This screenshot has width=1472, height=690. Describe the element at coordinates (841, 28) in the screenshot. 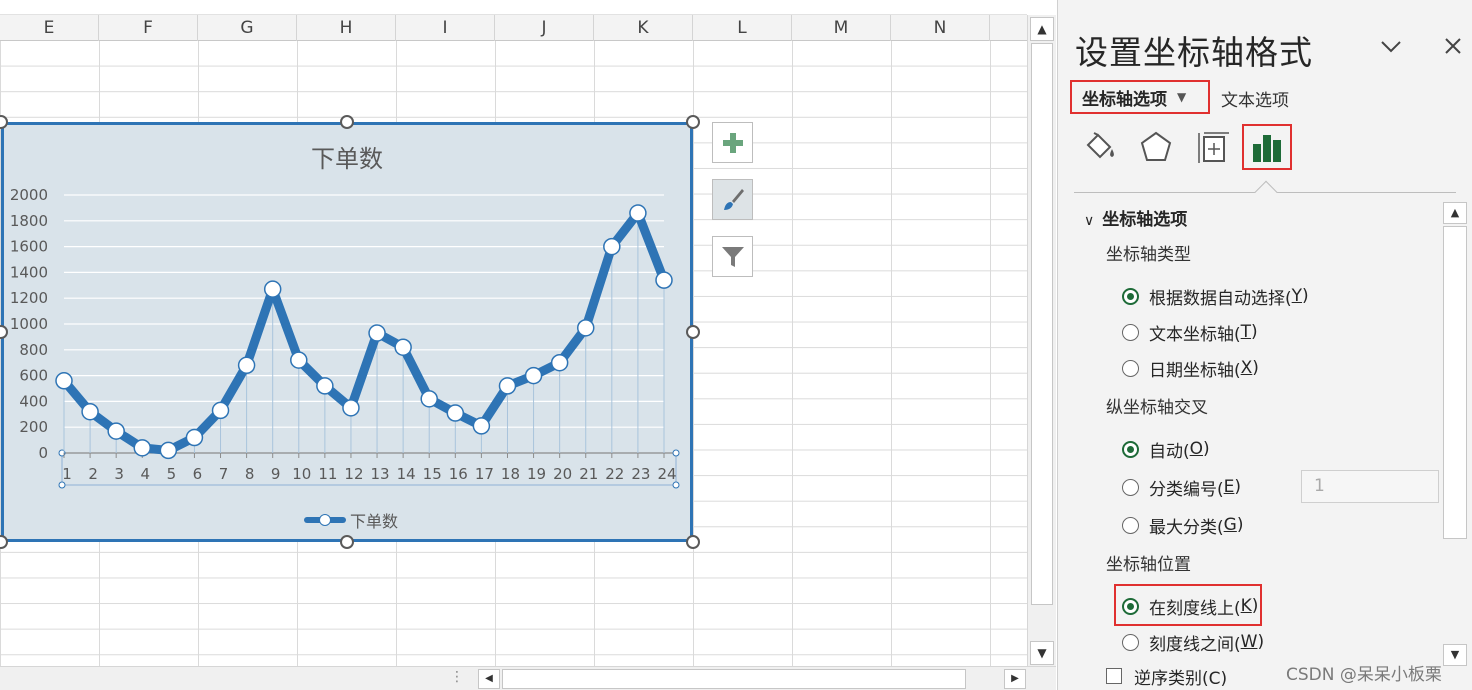

I see `column-header-m: M` at that location.